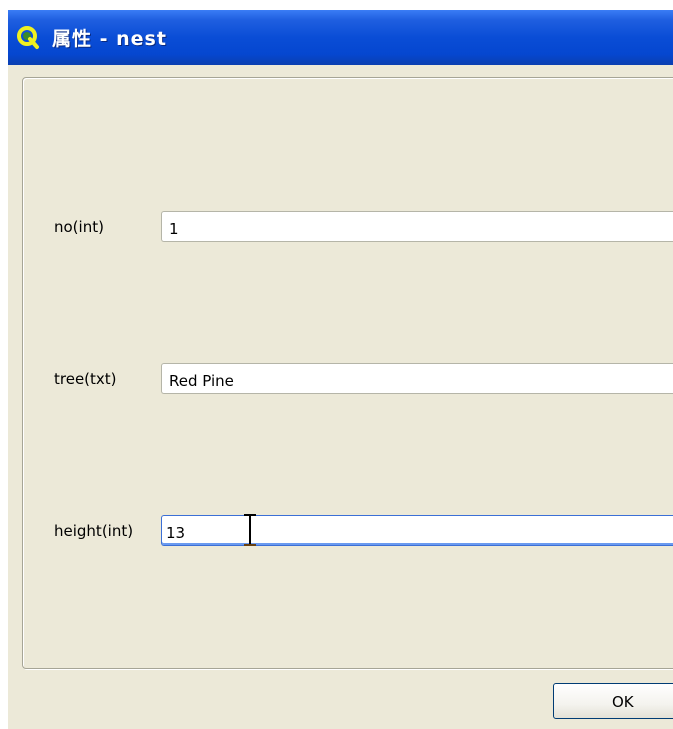  What do you see at coordinates (109, 39) in the screenshot?
I see `window-title: 属性 - nest` at bounding box center [109, 39].